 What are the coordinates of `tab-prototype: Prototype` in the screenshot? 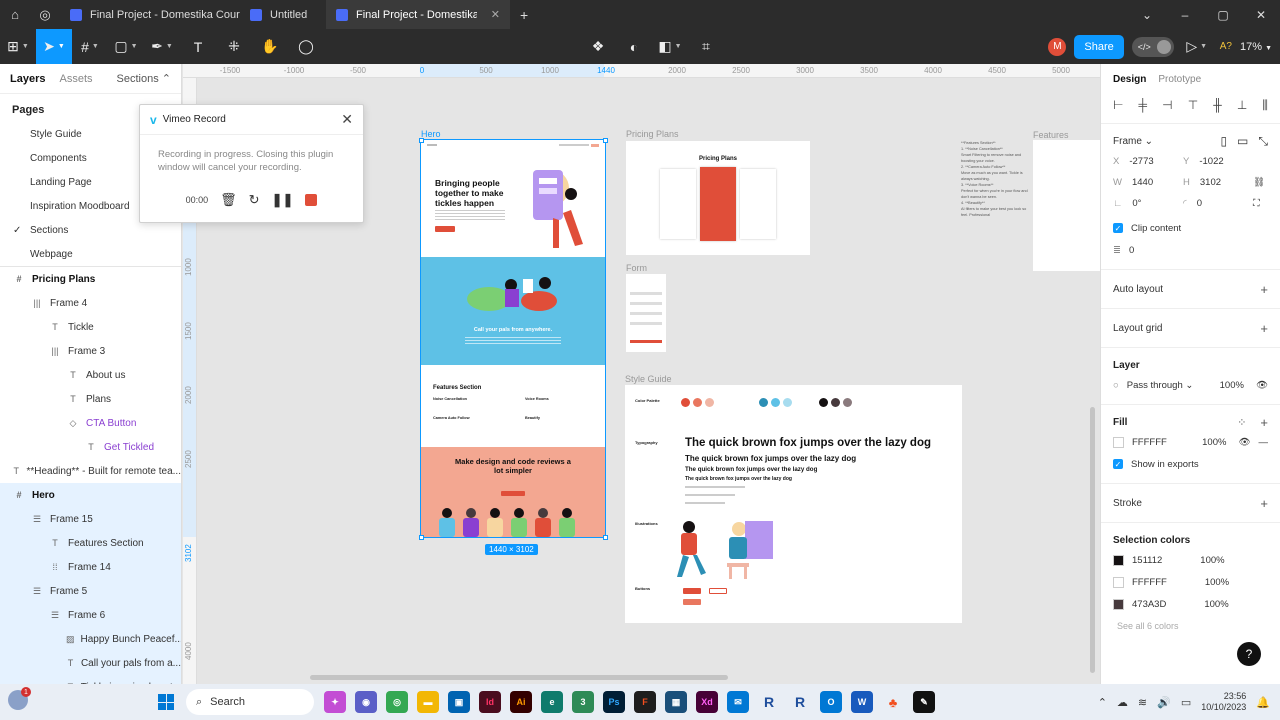 It's located at (1179, 79).